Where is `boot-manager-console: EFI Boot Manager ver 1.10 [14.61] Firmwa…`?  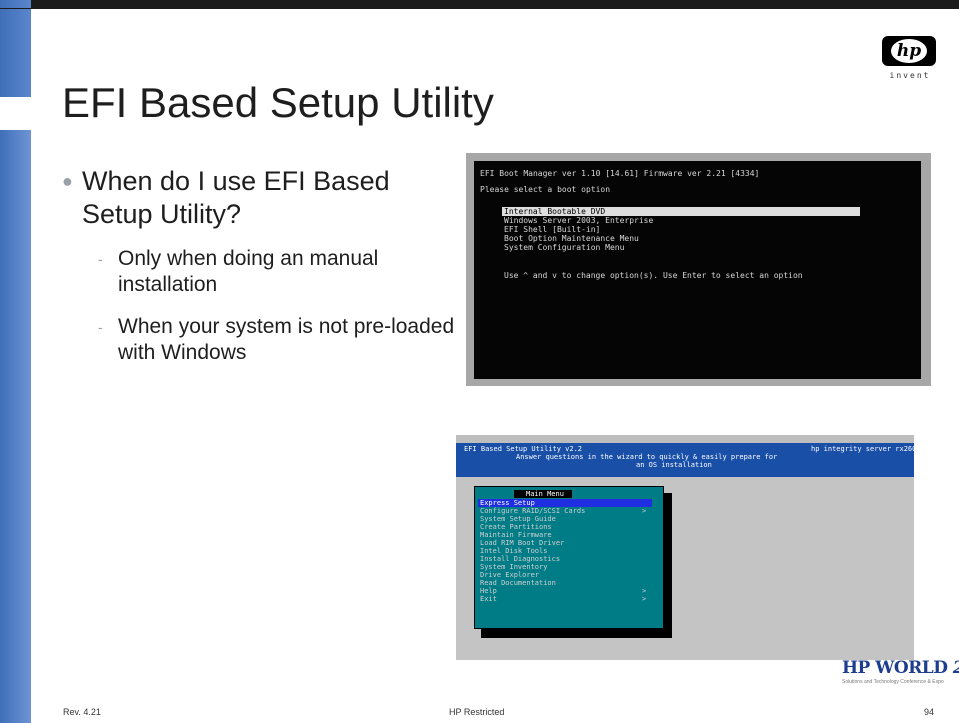 boot-manager-console: EFI Boot Manager ver 1.10 [14.61] Firmwa… is located at coordinates (697, 270).